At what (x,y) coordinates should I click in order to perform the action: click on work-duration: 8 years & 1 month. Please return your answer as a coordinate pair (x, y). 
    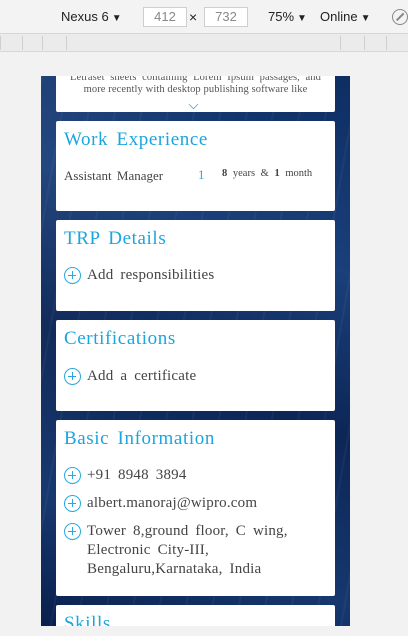
    Looking at the image, I should click on (267, 173).